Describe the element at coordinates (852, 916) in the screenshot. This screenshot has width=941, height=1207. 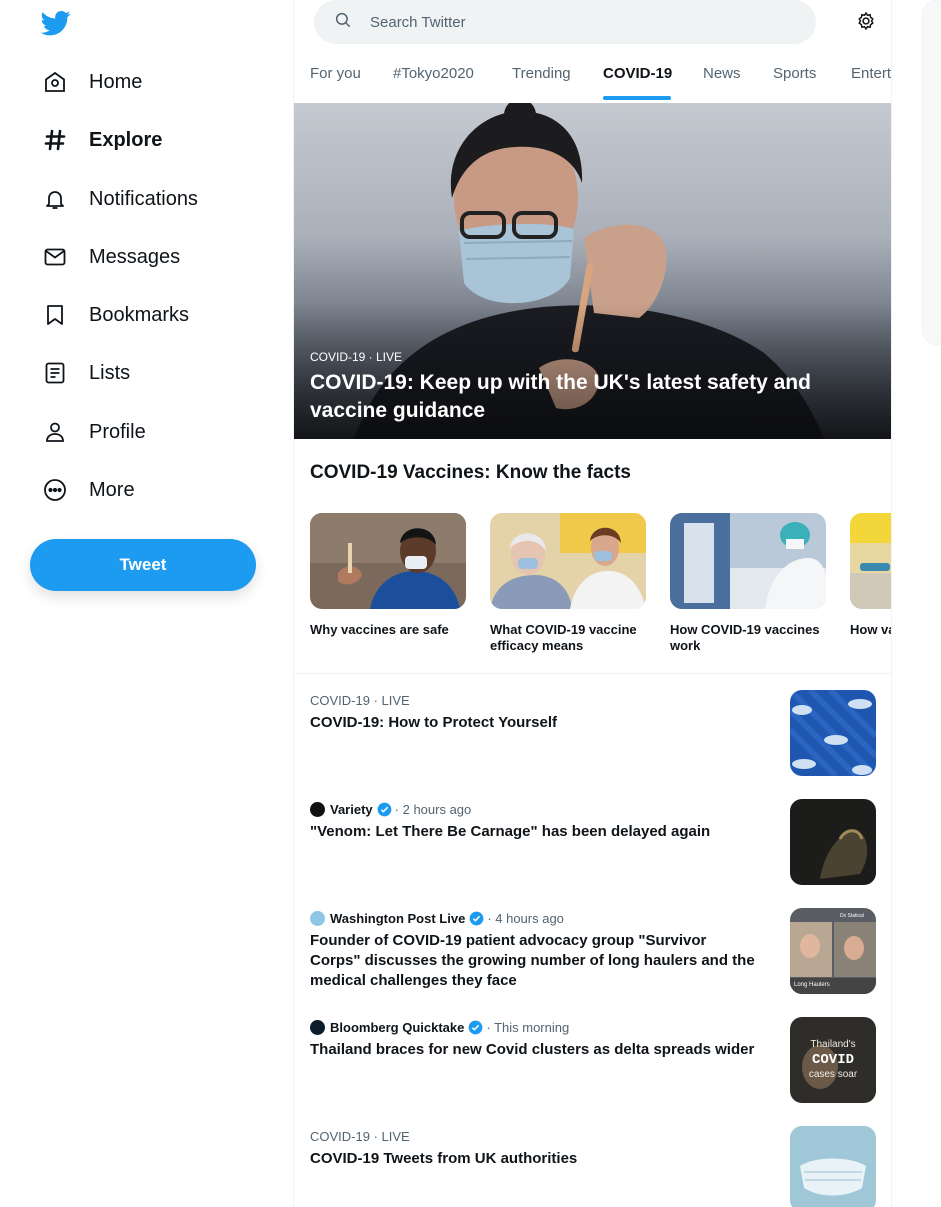
I see `thumbnail-caption: Dx Statical` at that location.